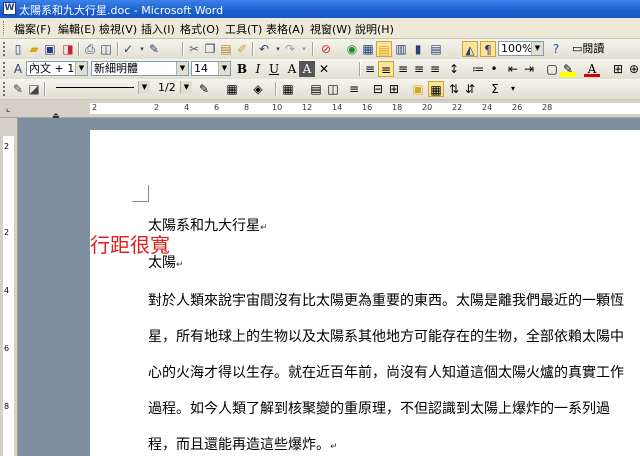 This screenshot has width=640, height=456. What do you see at coordinates (288, 89) in the screenshot?
I see `insert-table2-icon: ▦` at bounding box center [288, 89].